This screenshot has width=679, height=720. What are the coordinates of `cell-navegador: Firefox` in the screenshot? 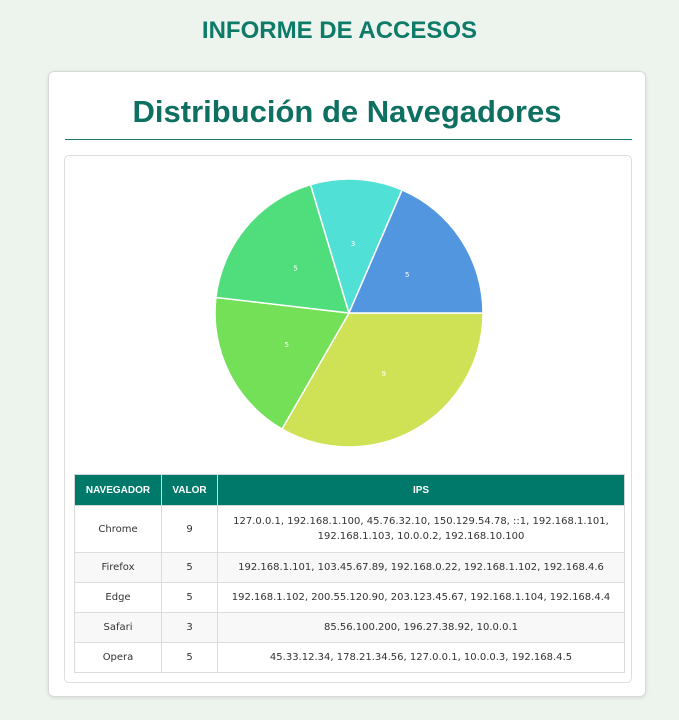 It's located at (118, 567).